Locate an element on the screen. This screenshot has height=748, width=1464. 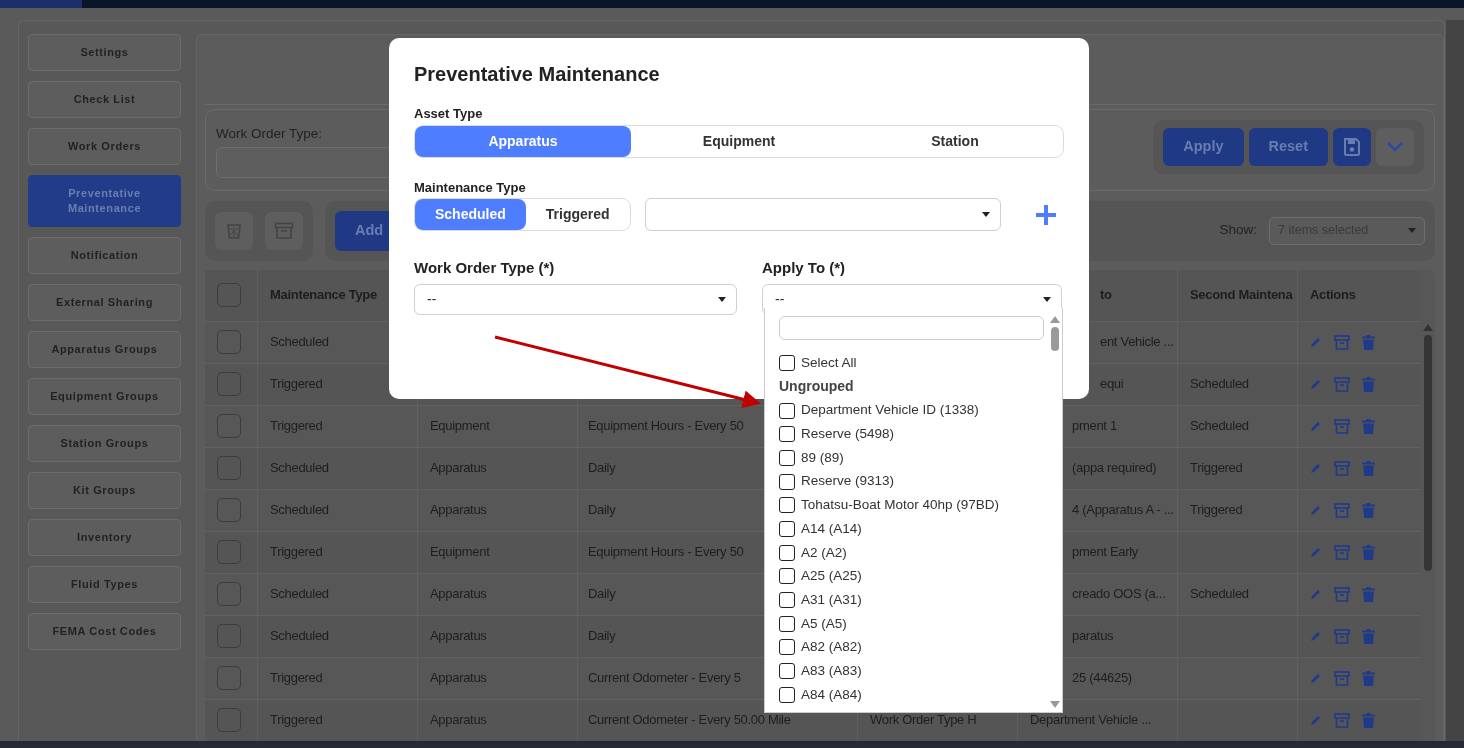
add-button is located at coordinates (1046, 214).